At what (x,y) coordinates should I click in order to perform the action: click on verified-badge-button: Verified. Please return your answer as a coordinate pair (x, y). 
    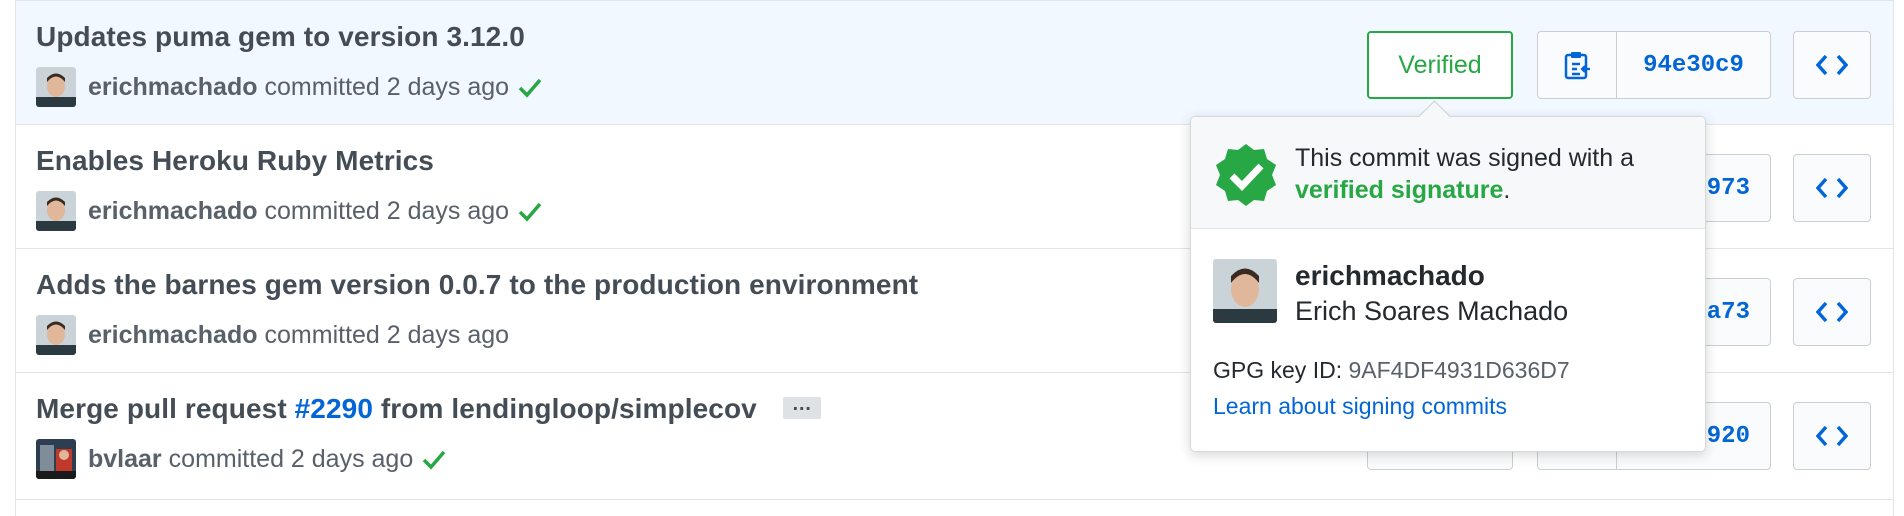
    Looking at the image, I should click on (1440, 65).